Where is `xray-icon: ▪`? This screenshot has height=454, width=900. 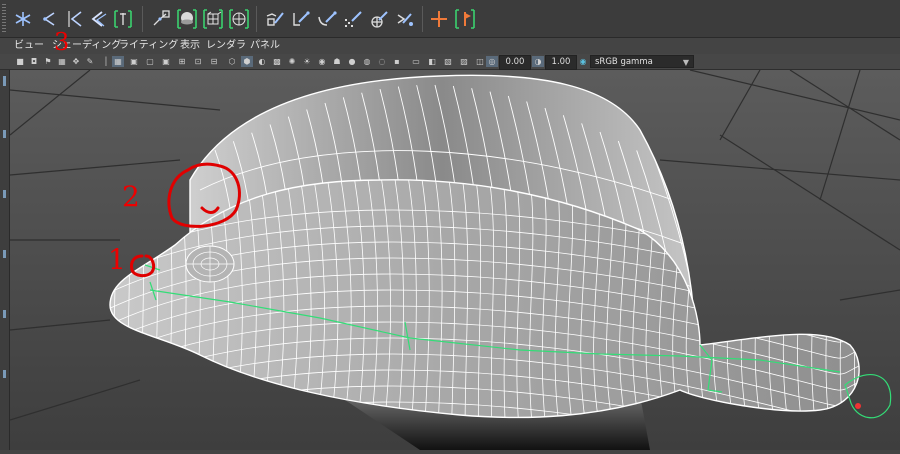 xray-icon: ▪ is located at coordinates (397, 61).